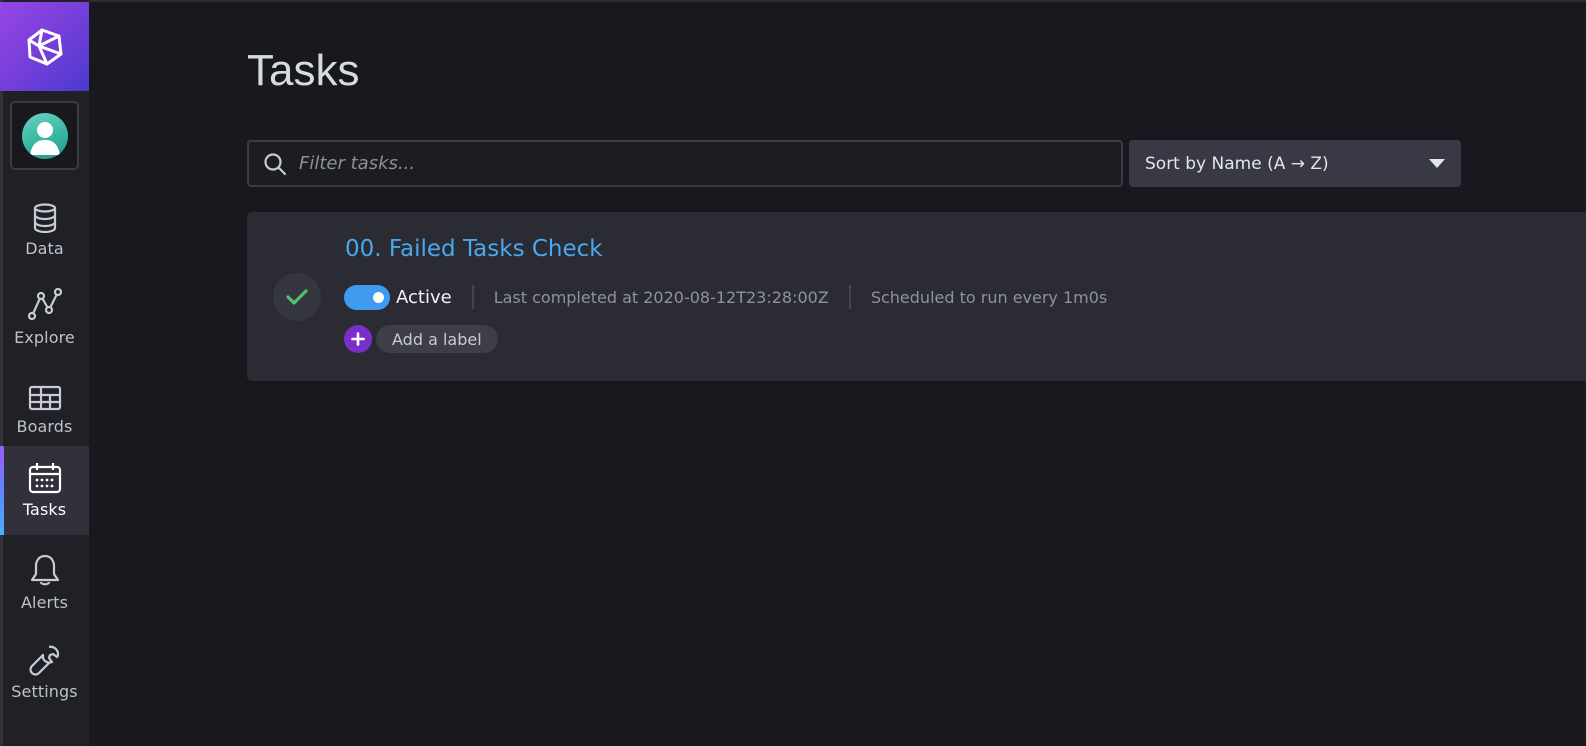 Image resolution: width=1586 pixels, height=746 pixels. What do you see at coordinates (1237, 163) in the screenshot?
I see `sort-label: Sort by Name (A → Z)` at bounding box center [1237, 163].